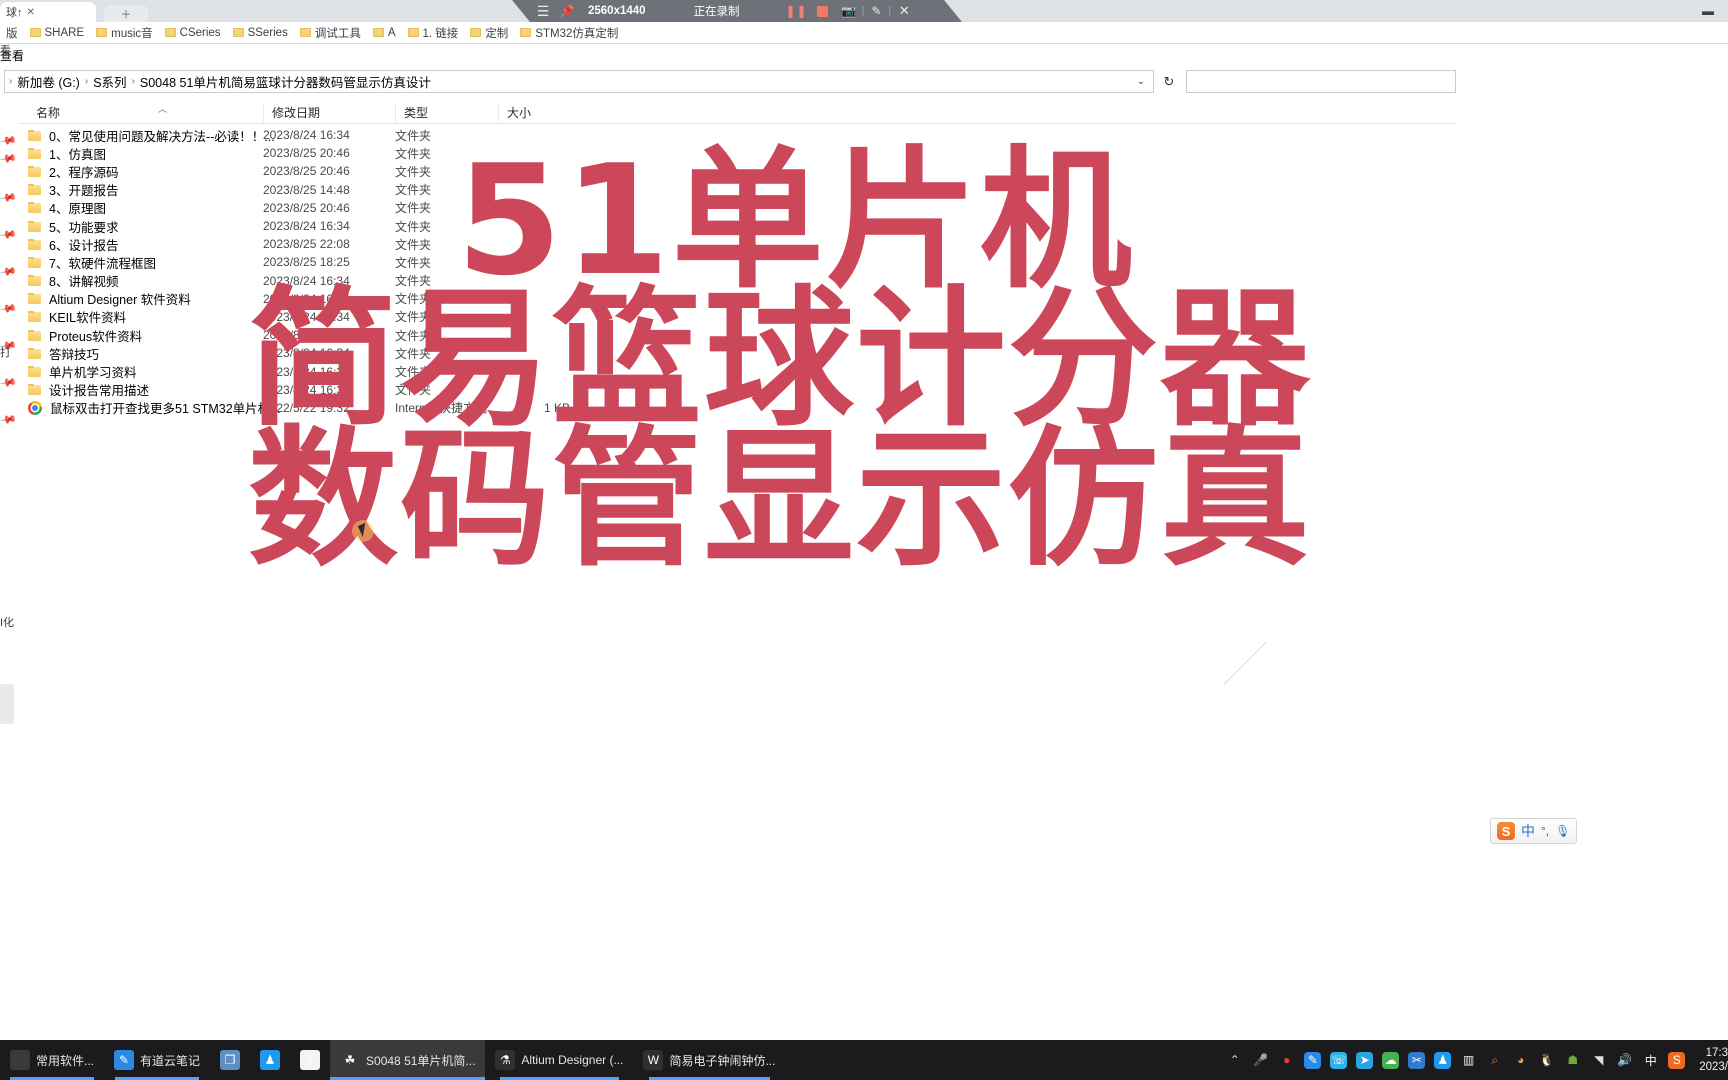  What do you see at coordinates (384, 33) in the screenshot?
I see `bookmark-item: A` at bounding box center [384, 33].